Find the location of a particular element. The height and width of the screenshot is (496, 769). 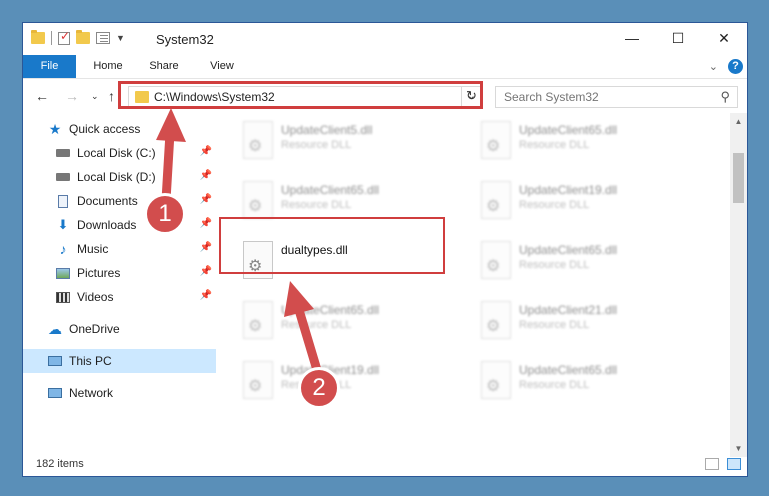

annotation-arrows is located at coordinates (239, 241).